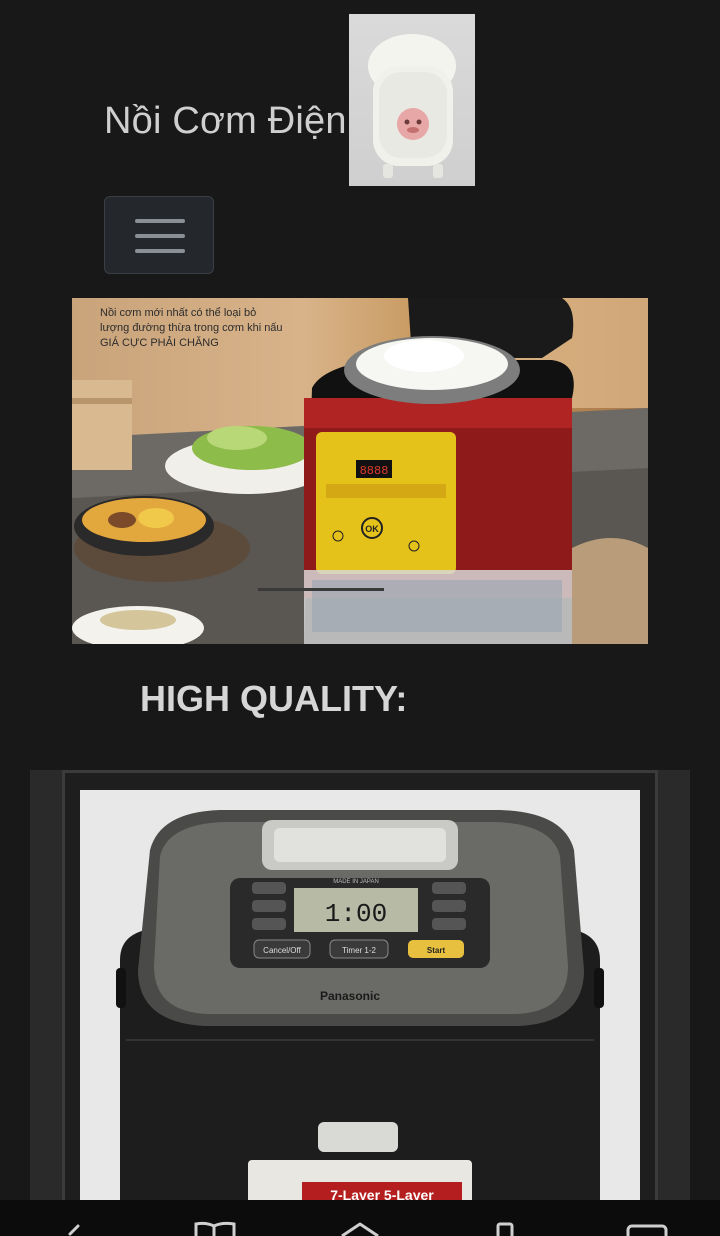 The width and height of the screenshot is (720, 1236). Describe the element at coordinates (356, 914) in the screenshot. I see `product-display: 1:00` at that location.